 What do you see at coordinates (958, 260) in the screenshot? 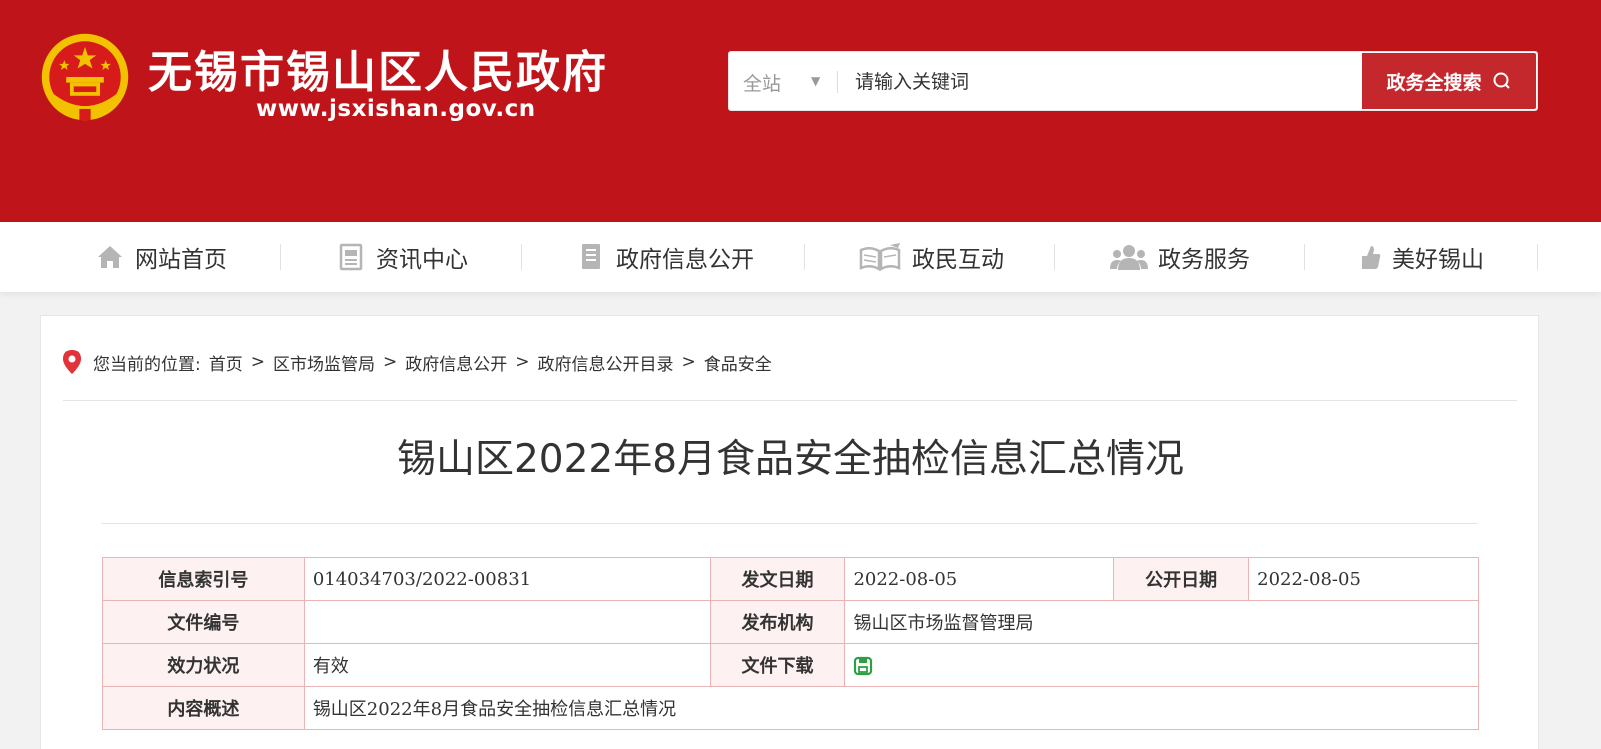
I see `nav-item-label: 政民互动` at bounding box center [958, 260].